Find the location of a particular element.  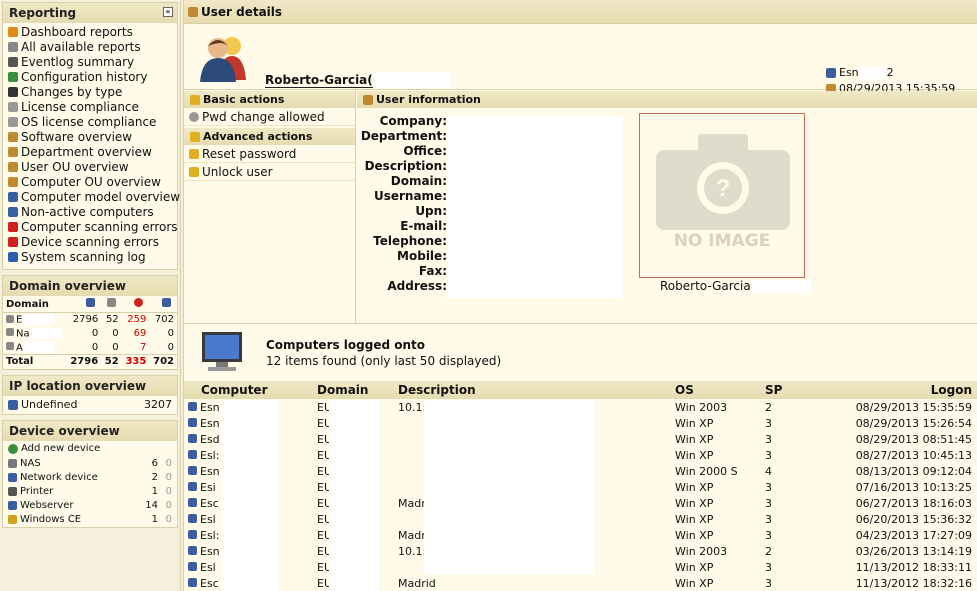

column-logon: Logon is located at coordinates (899, 390).